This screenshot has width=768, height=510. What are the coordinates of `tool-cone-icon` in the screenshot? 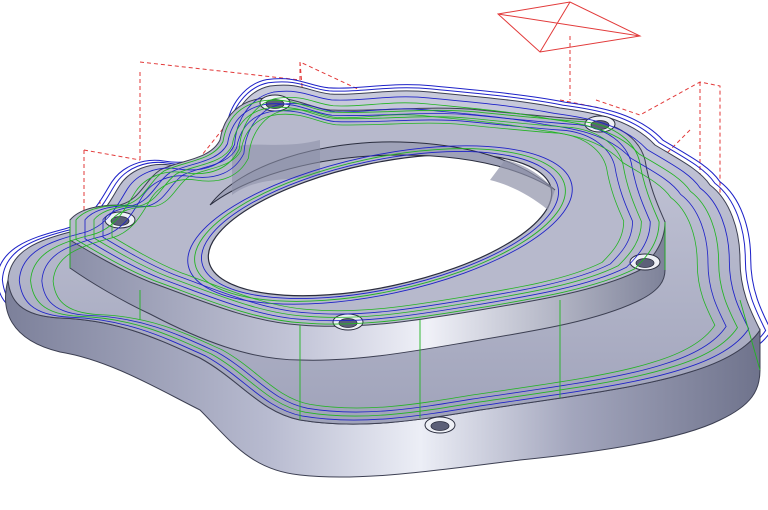 It's located at (569, 50).